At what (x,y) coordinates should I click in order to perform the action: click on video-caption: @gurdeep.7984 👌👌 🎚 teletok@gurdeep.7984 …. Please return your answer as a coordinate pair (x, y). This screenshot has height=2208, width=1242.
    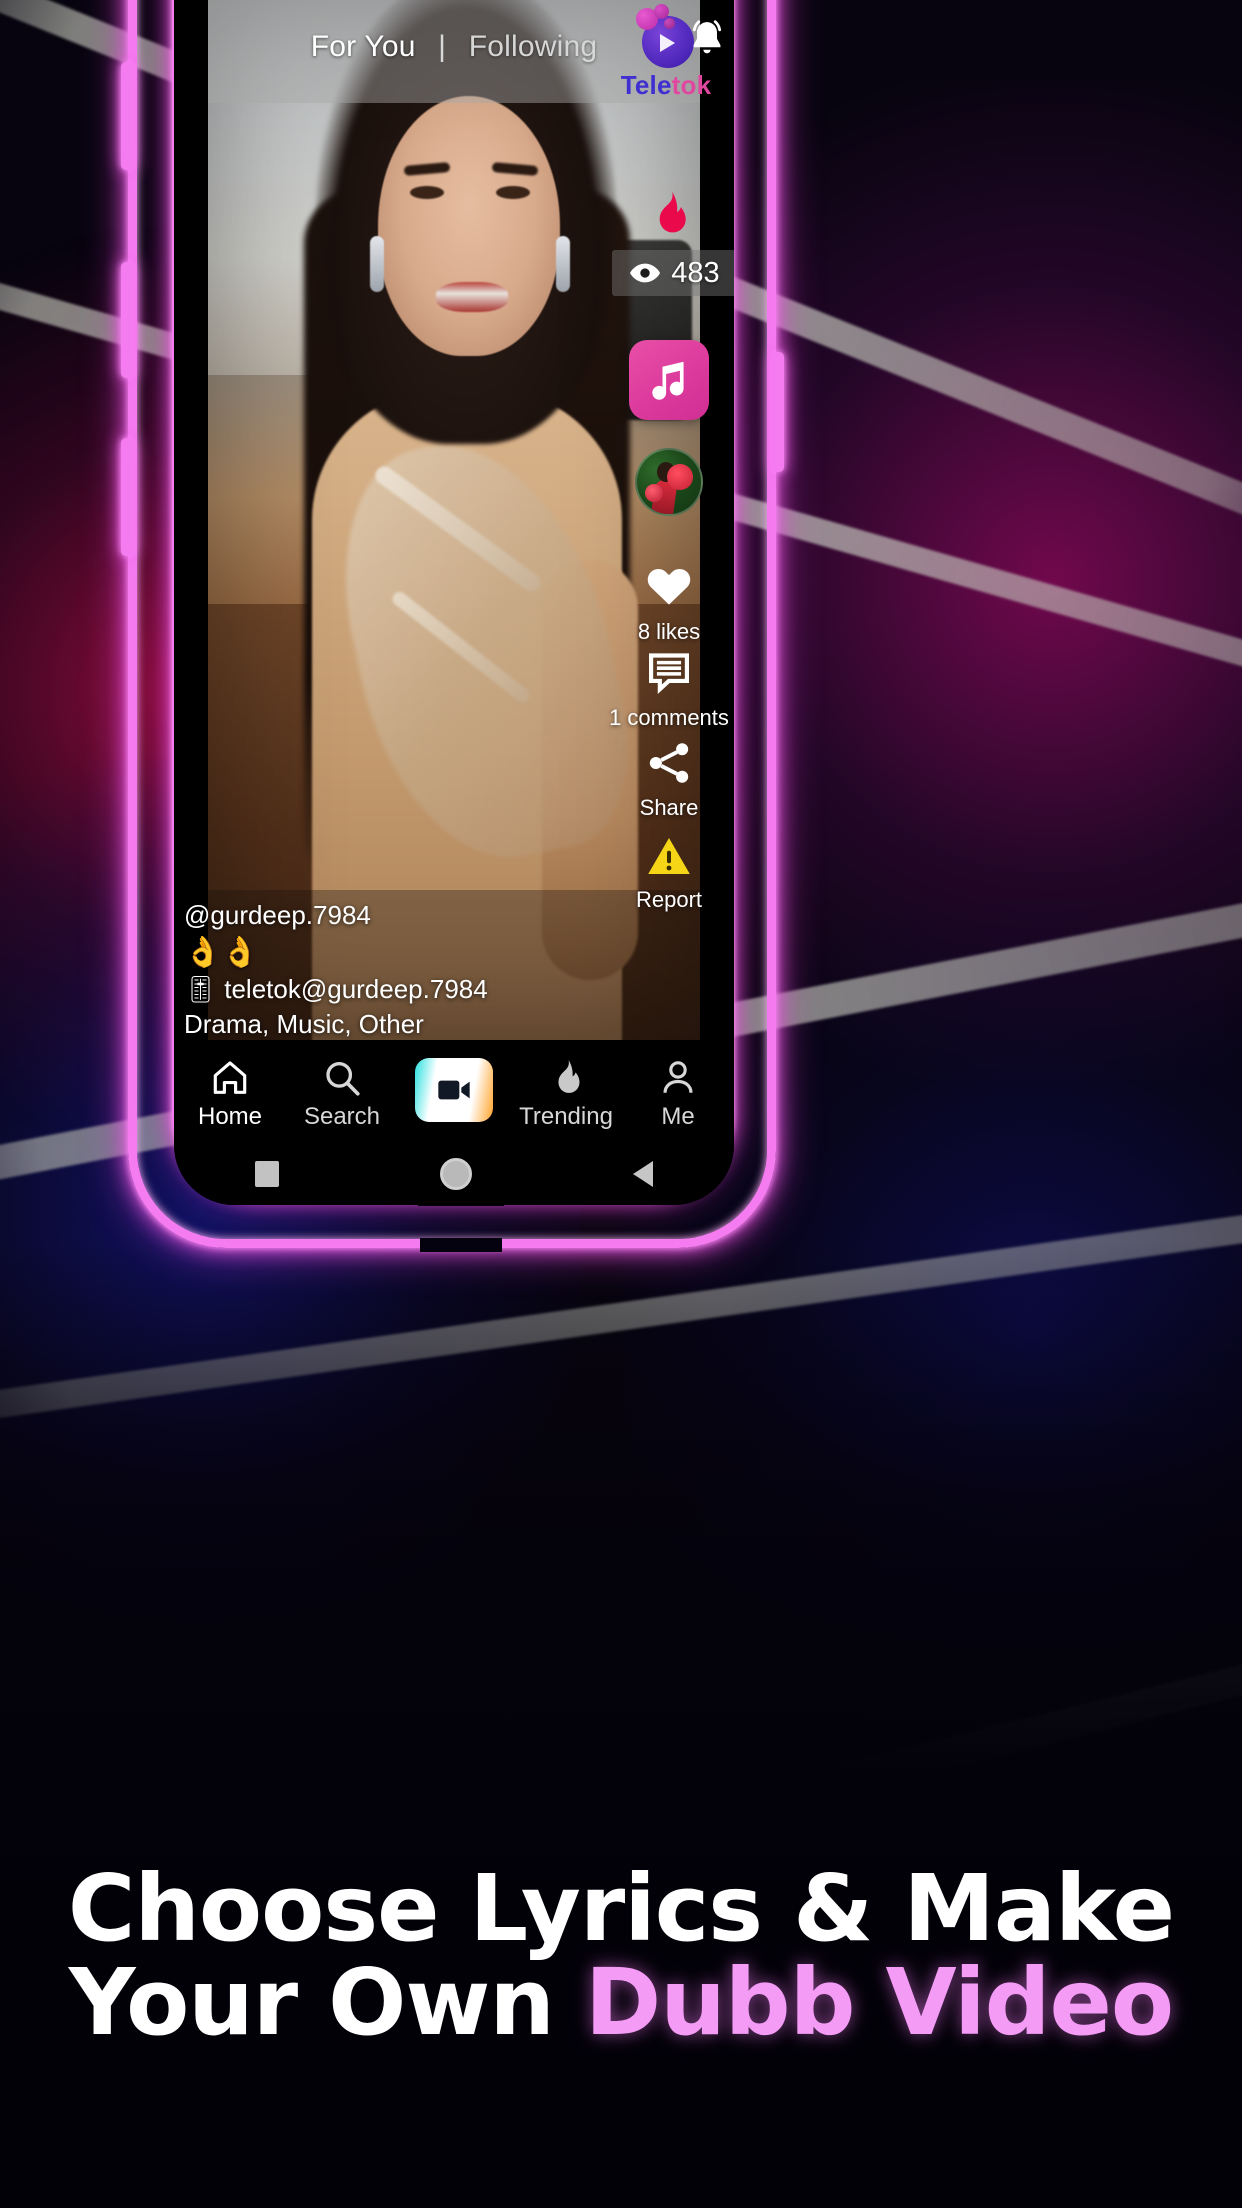
    Looking at the image, I should click on (359, 971).